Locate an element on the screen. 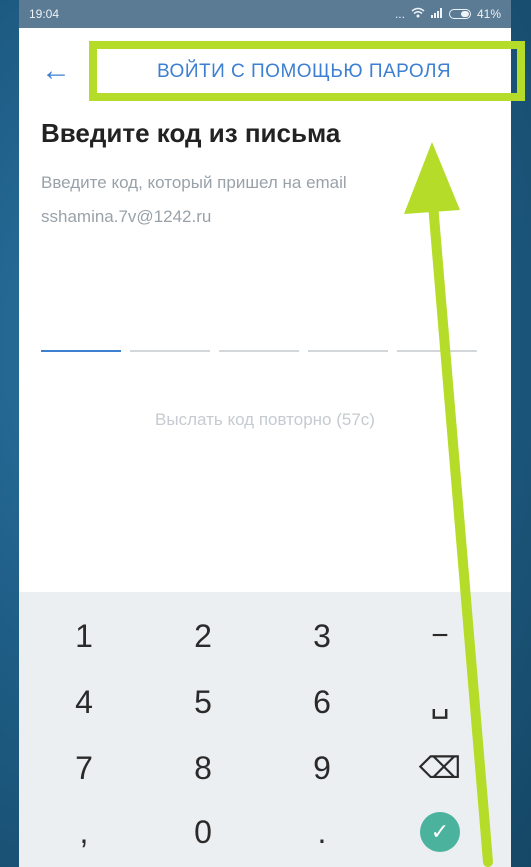 This screenshot has width=531, height=867. battery-icon is located at coordinates (459, 14).